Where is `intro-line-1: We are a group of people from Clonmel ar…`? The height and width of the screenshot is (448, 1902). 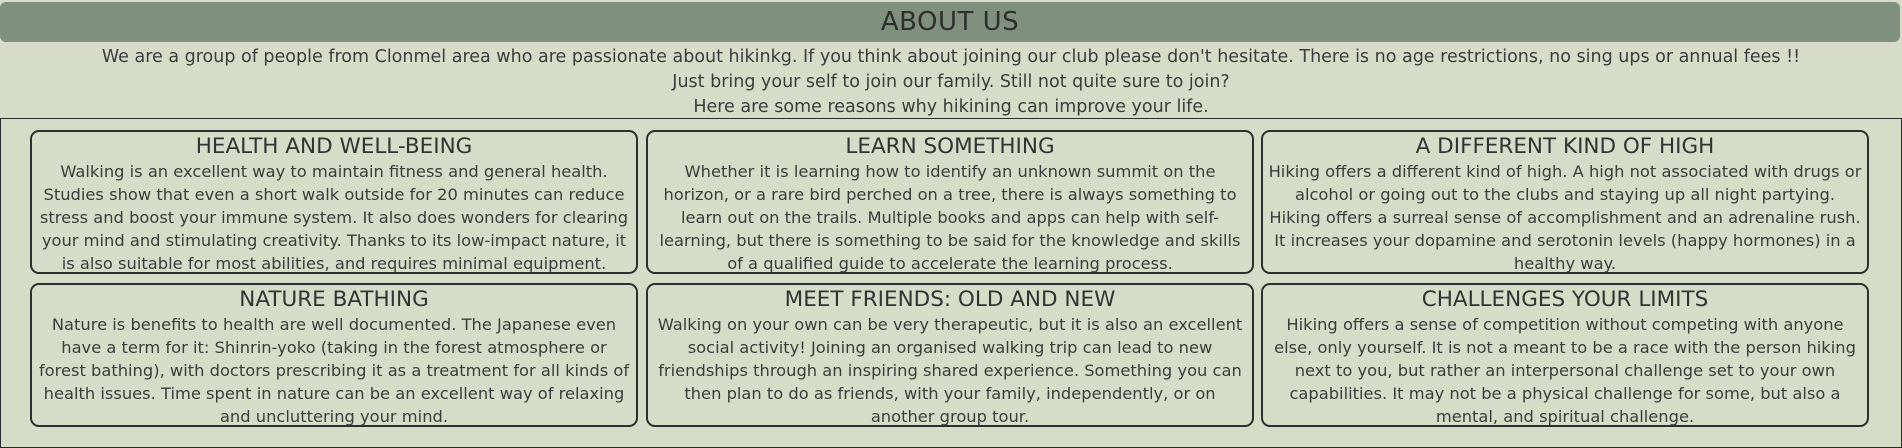
intro-line-1: We are a group of people from Clonmel ar… is located at coordinates (951, 57).